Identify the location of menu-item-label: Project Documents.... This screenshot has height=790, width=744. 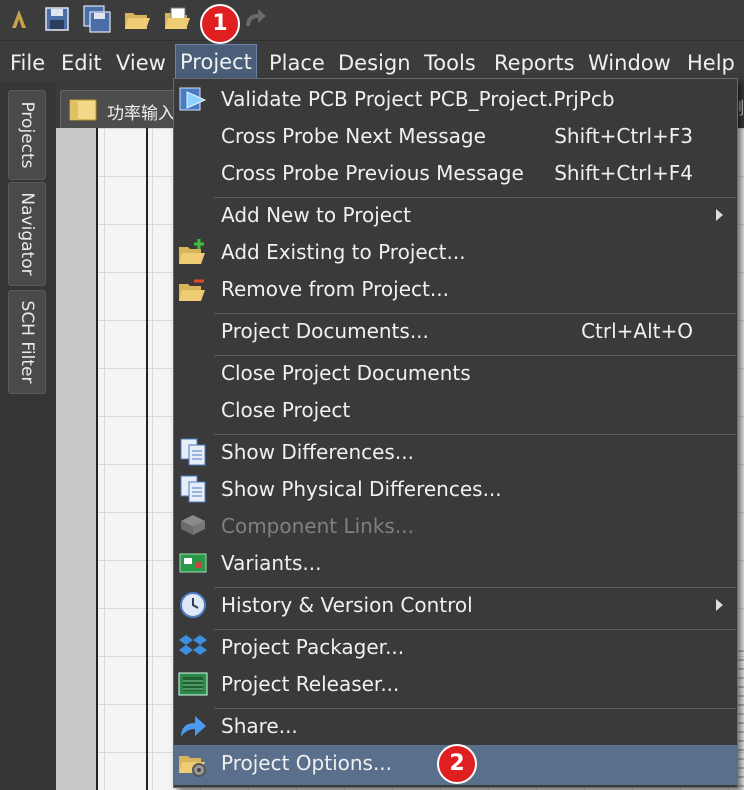
(325, 331).